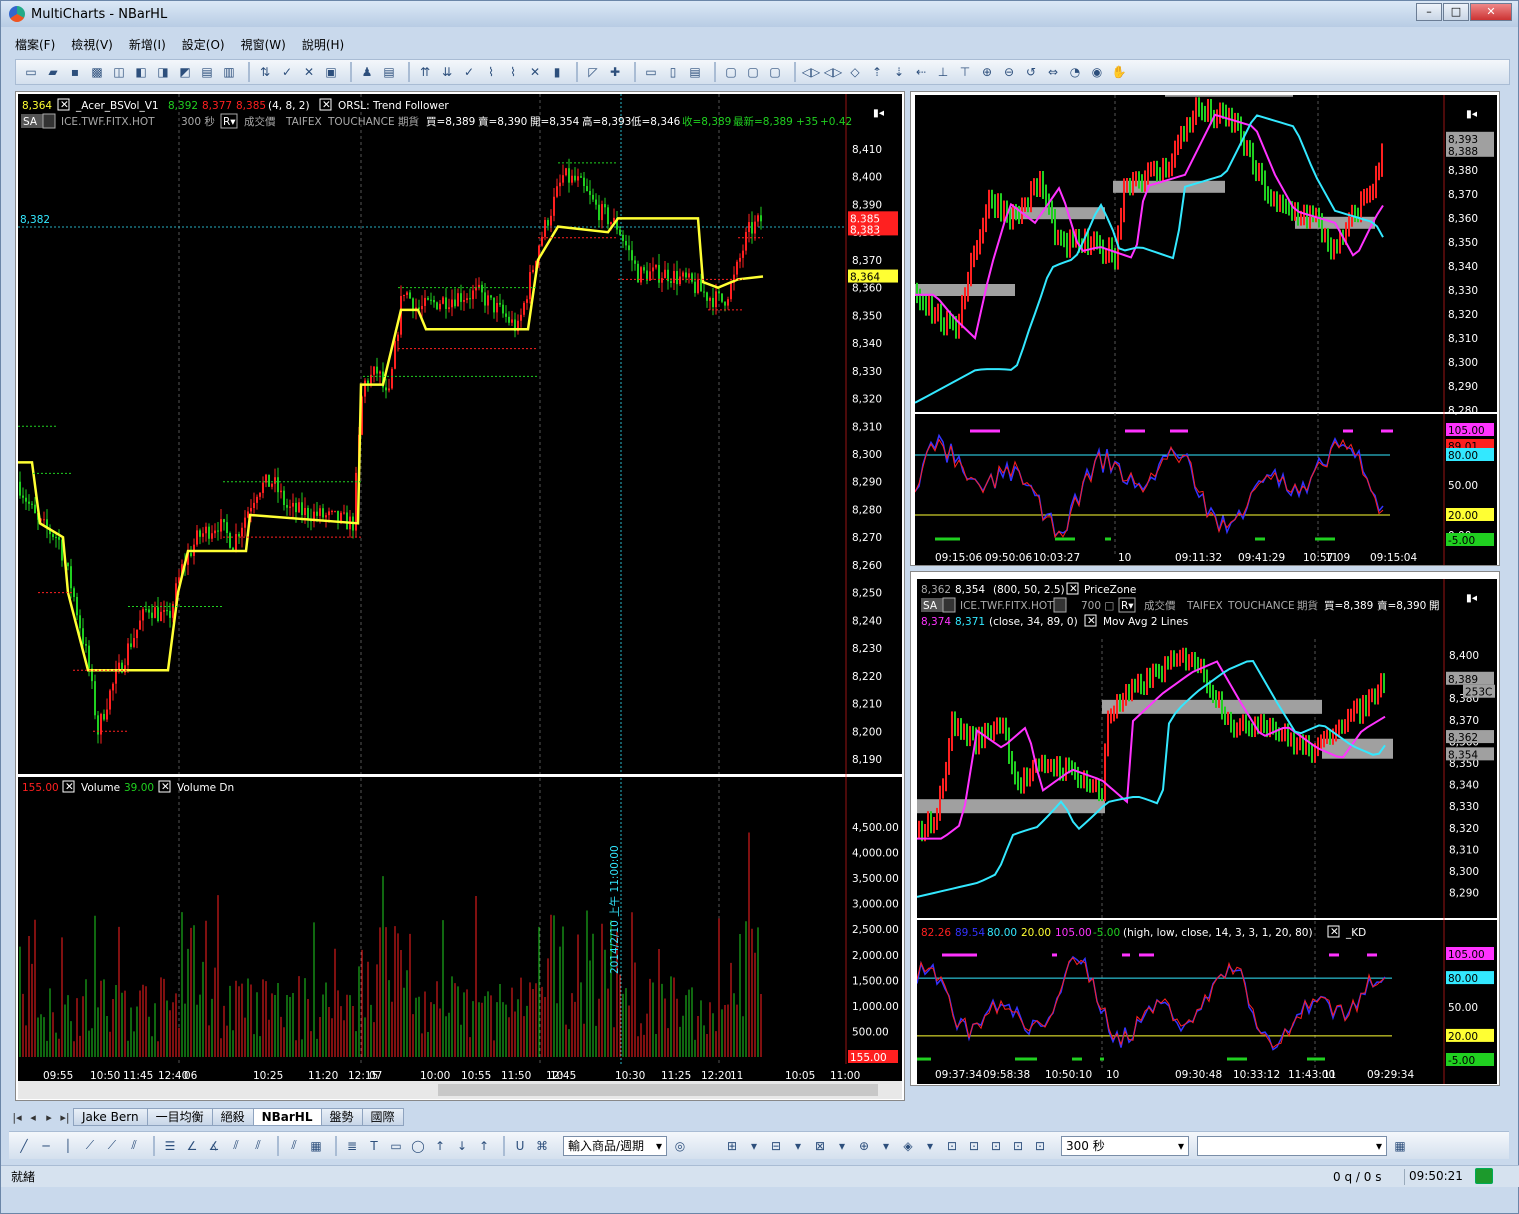 Image resolution: width=1519 pixels, height=1214 pixels. I want to click on toolbar-tool-icon-20: ⇊, so click(447, 72).